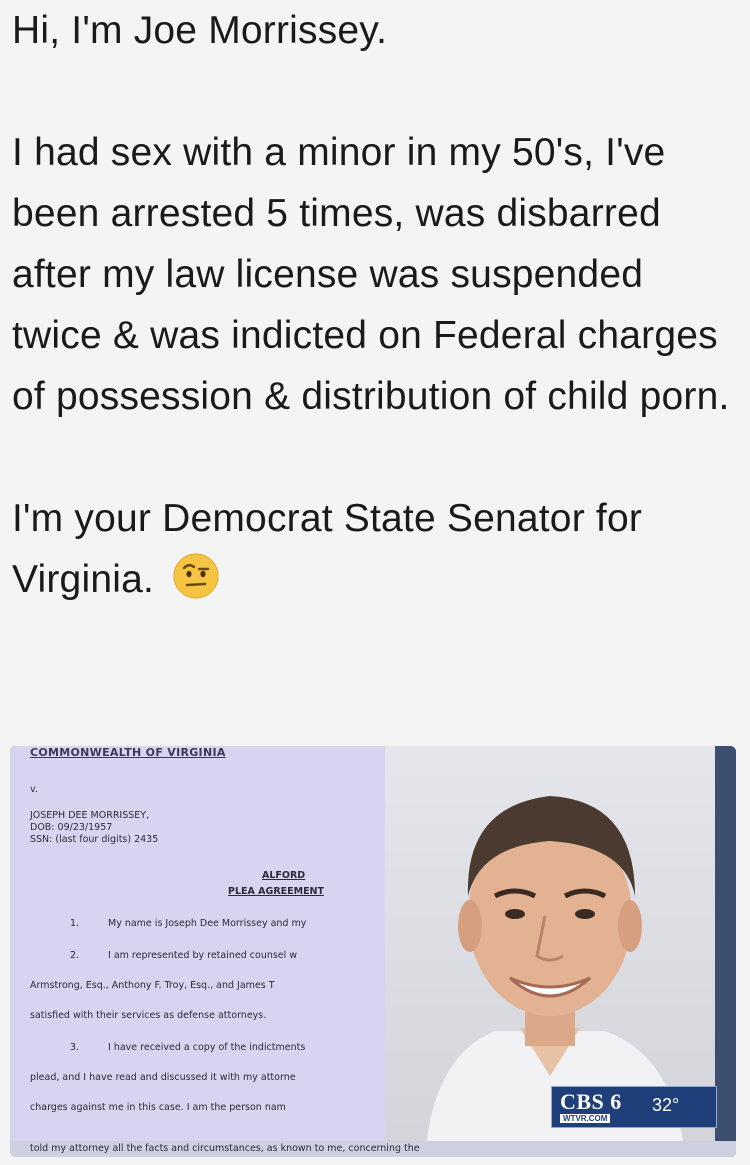 Image resolution: width=750 pixels, height=1165 pixels. What do you see at coordinates (90, 815) in the screenshot?
I see `document-defendant: JOSEPH DEE MORRISSEY,` at bounding box center [90, 815].